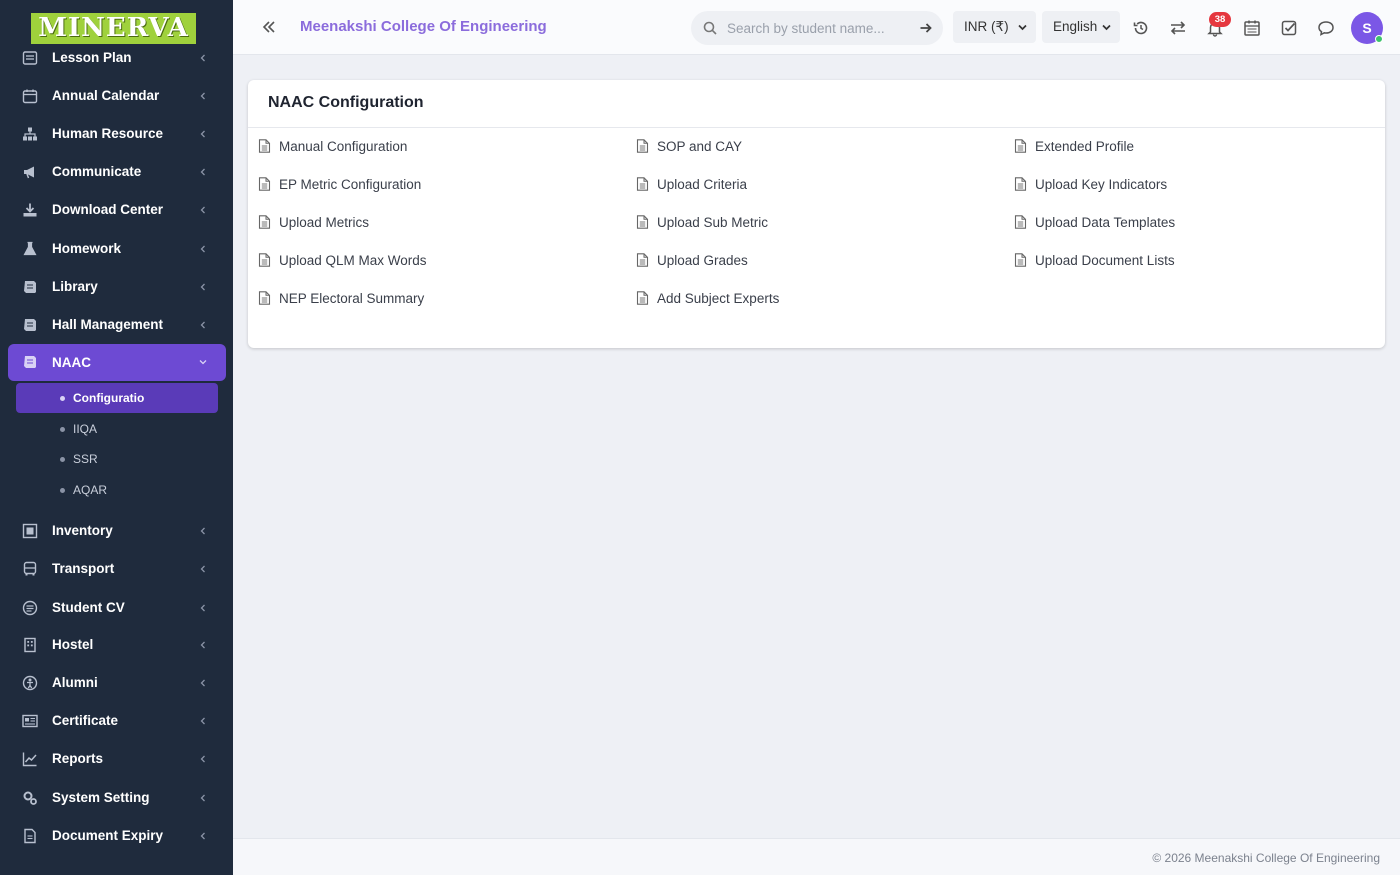 The height and width of the screenshot is (875, 1400). I want to click on link-sop-and-cay: SOP and CAY, so click(689, 146).